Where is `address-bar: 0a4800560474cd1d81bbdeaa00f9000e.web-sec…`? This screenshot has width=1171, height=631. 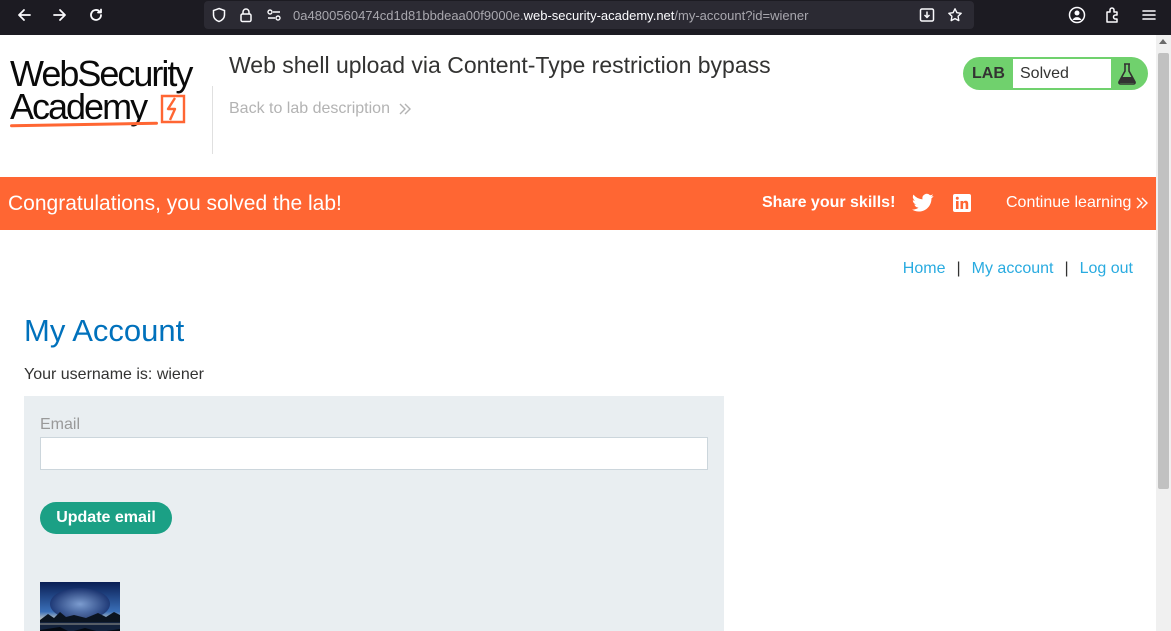
address-bar: 0a4800560474cd1d81bbdeaa00f9000e.web-sec… is located at coordinates (589, 15).